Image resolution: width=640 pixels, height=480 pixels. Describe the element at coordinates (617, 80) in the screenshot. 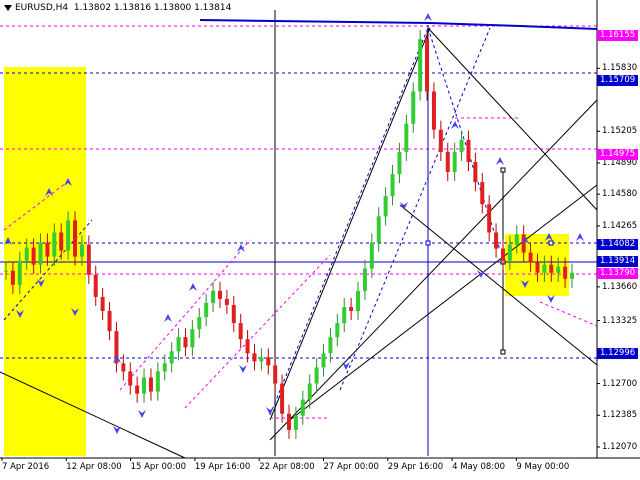

I see `price-tag: 1.15709` at that location.